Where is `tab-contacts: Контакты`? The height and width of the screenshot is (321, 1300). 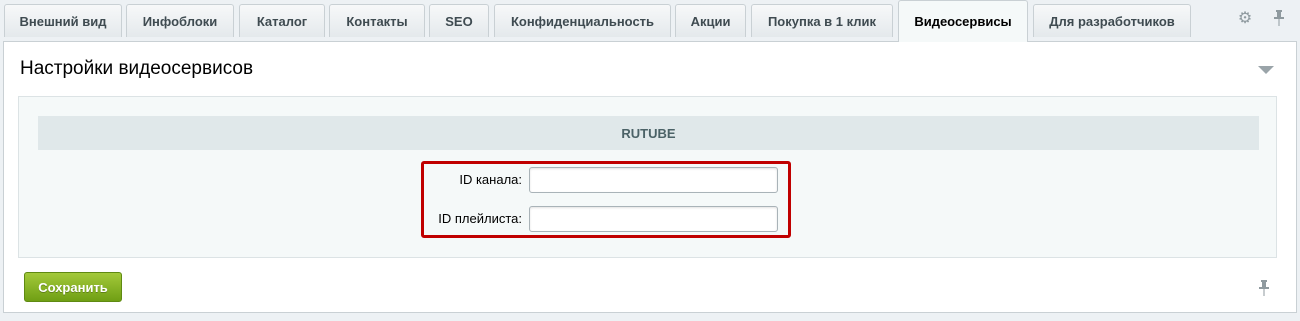
tab-contacts: Контакты is located at coordinates (377, 20).